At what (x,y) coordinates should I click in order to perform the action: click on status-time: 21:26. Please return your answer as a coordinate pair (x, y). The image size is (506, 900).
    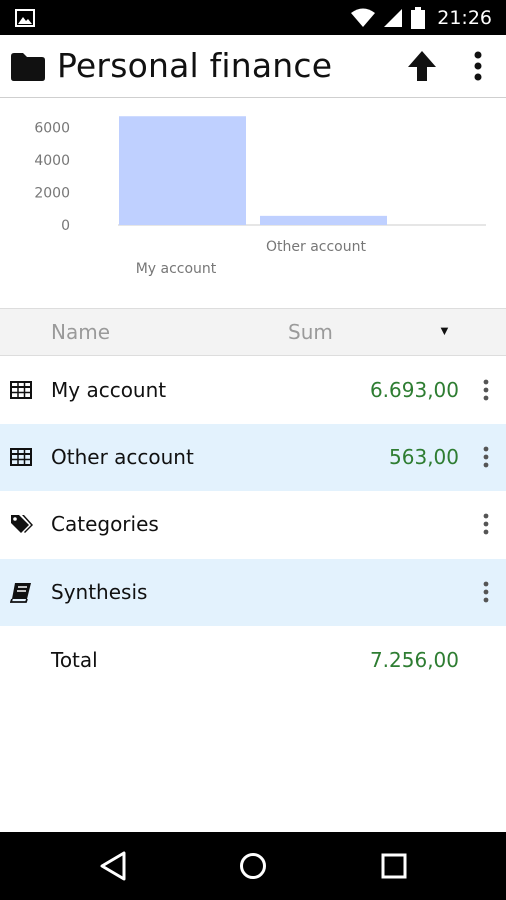
    Looking at the image, I should click on (464, 17).